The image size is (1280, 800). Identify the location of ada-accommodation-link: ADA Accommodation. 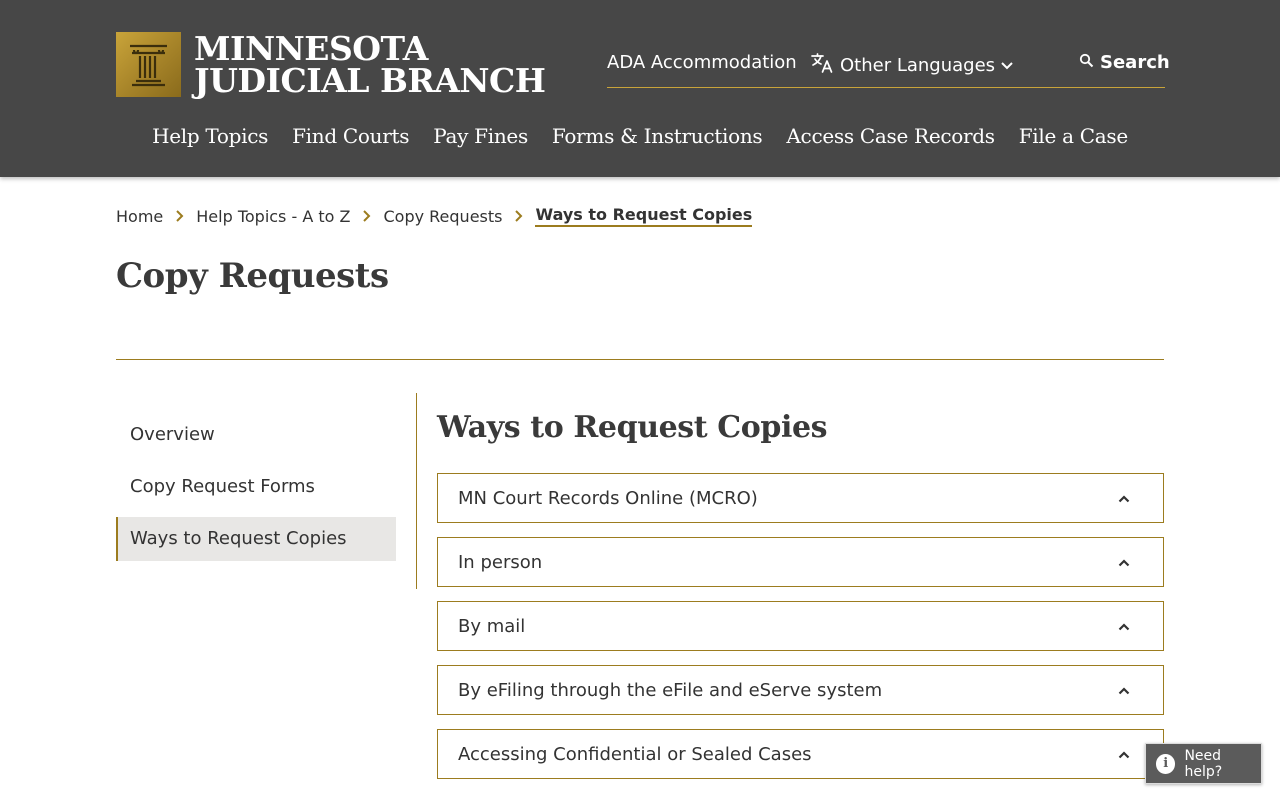
(702, 62).